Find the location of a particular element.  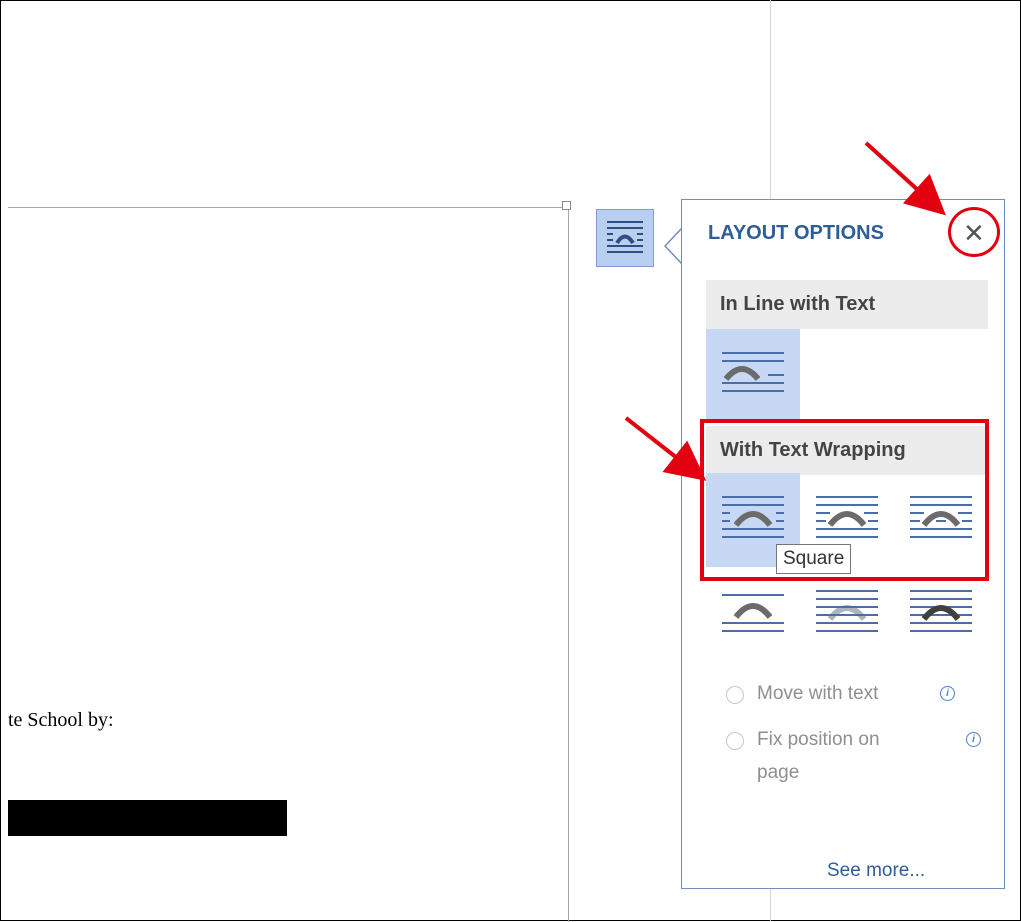

through-wrap-option is located at coordinates (941, 520).